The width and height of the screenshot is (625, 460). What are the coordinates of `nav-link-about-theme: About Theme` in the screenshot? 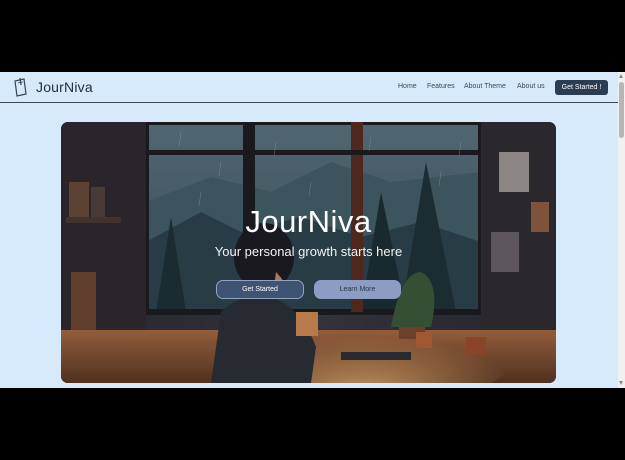 It's located at (485, 86).